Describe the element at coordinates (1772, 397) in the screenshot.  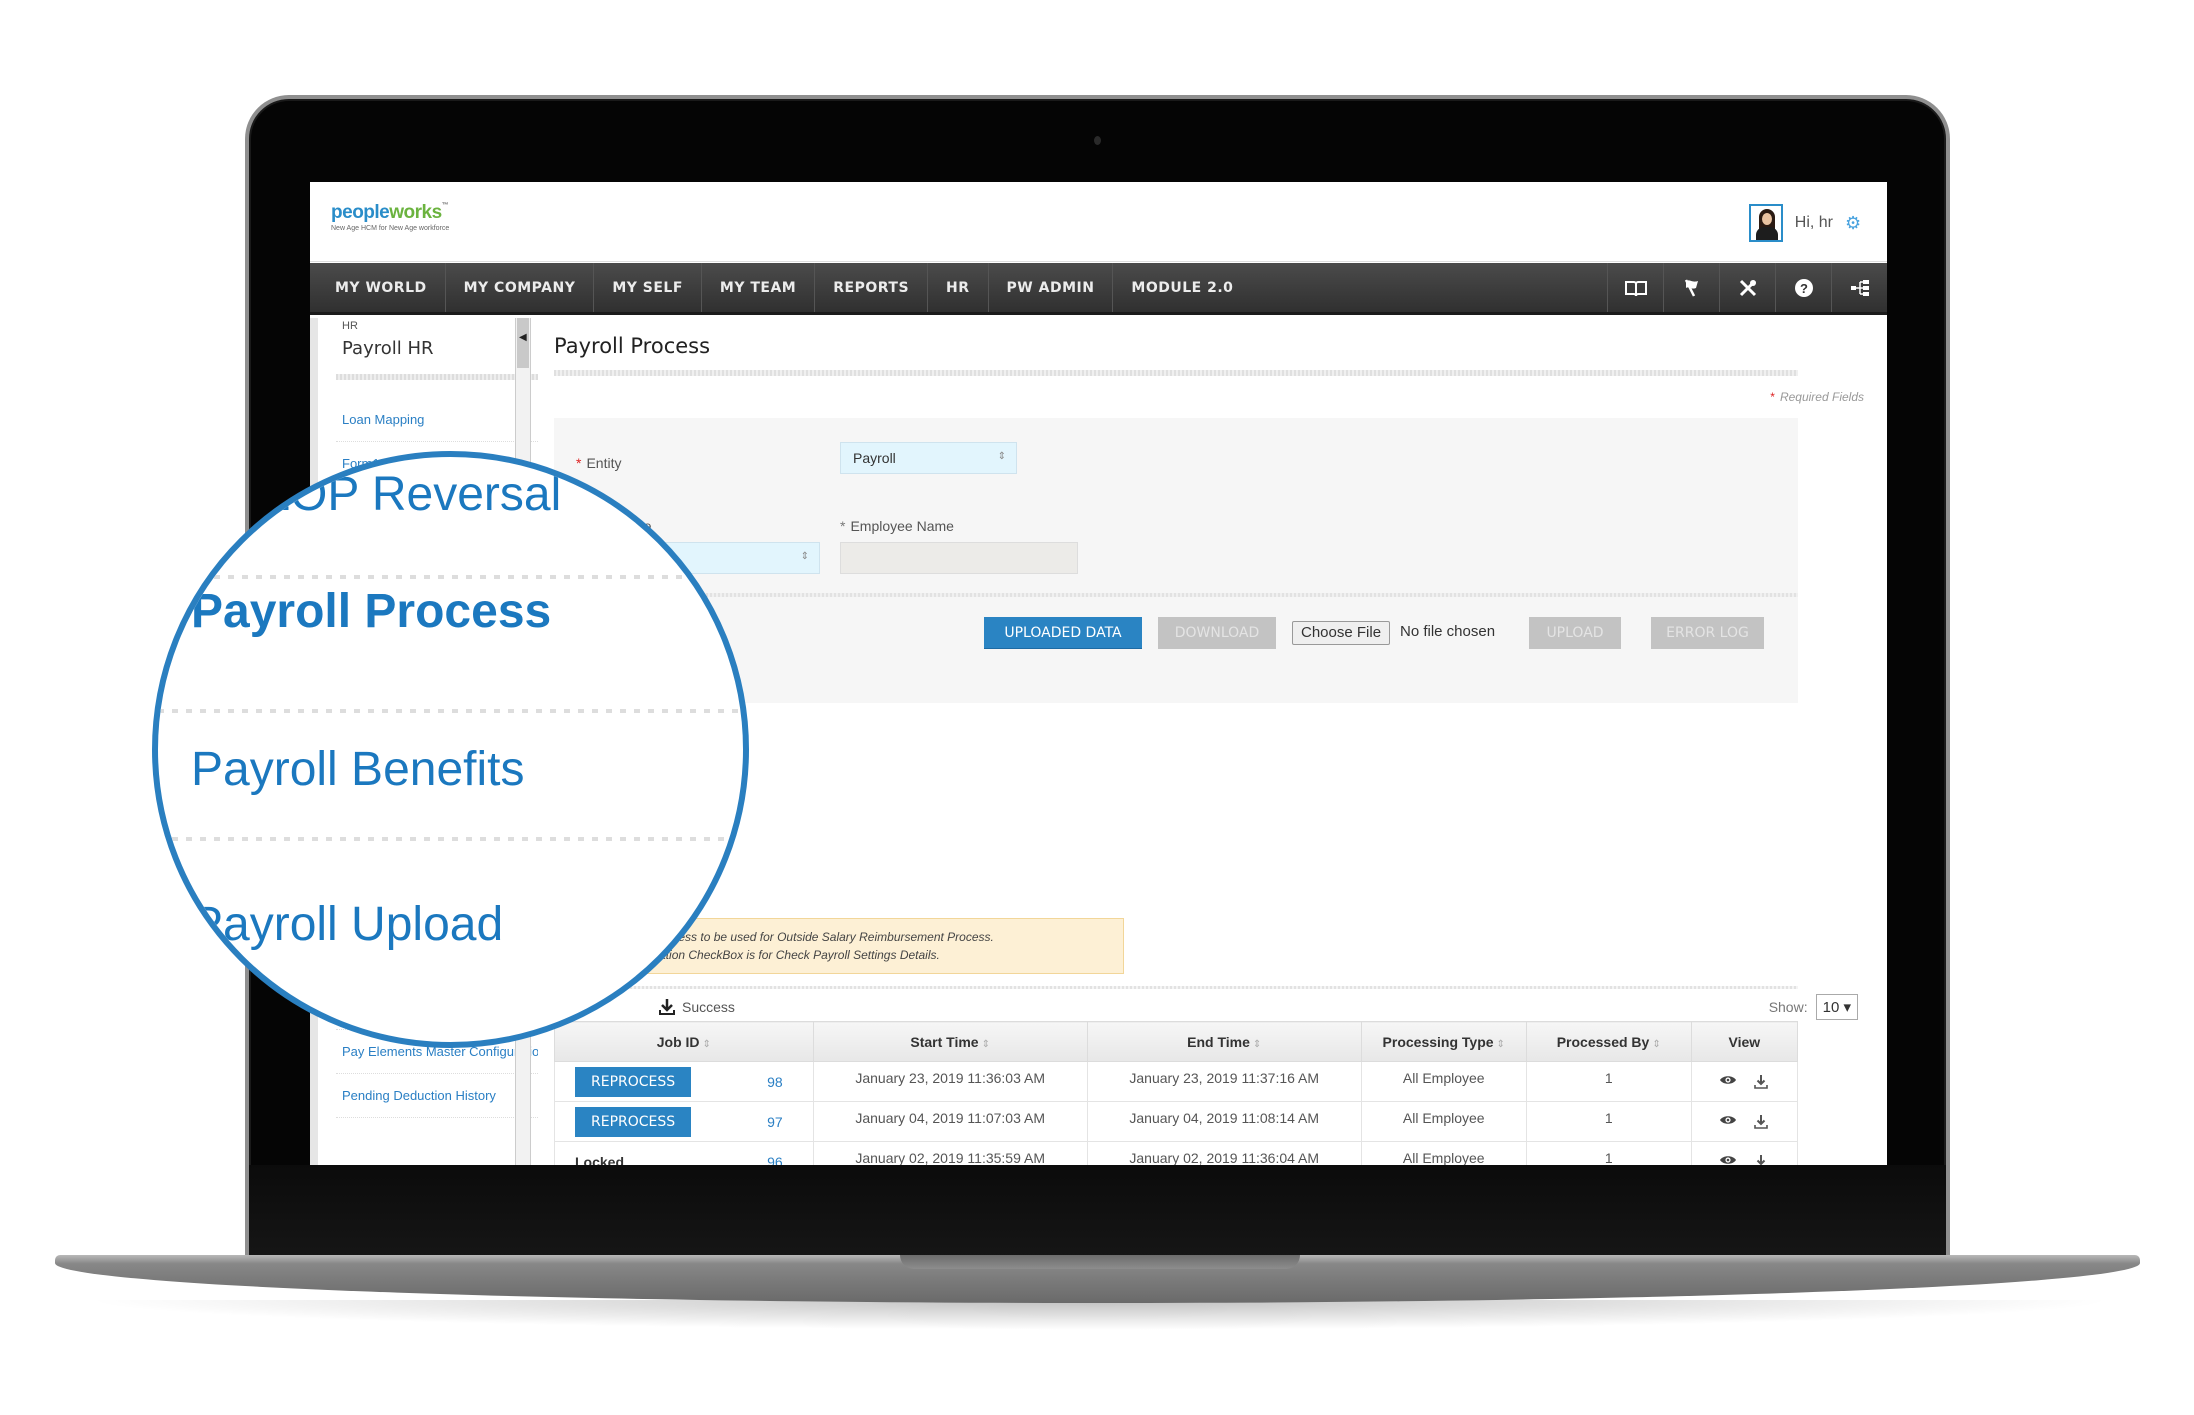
I see `required-star-icon: *` at that location.